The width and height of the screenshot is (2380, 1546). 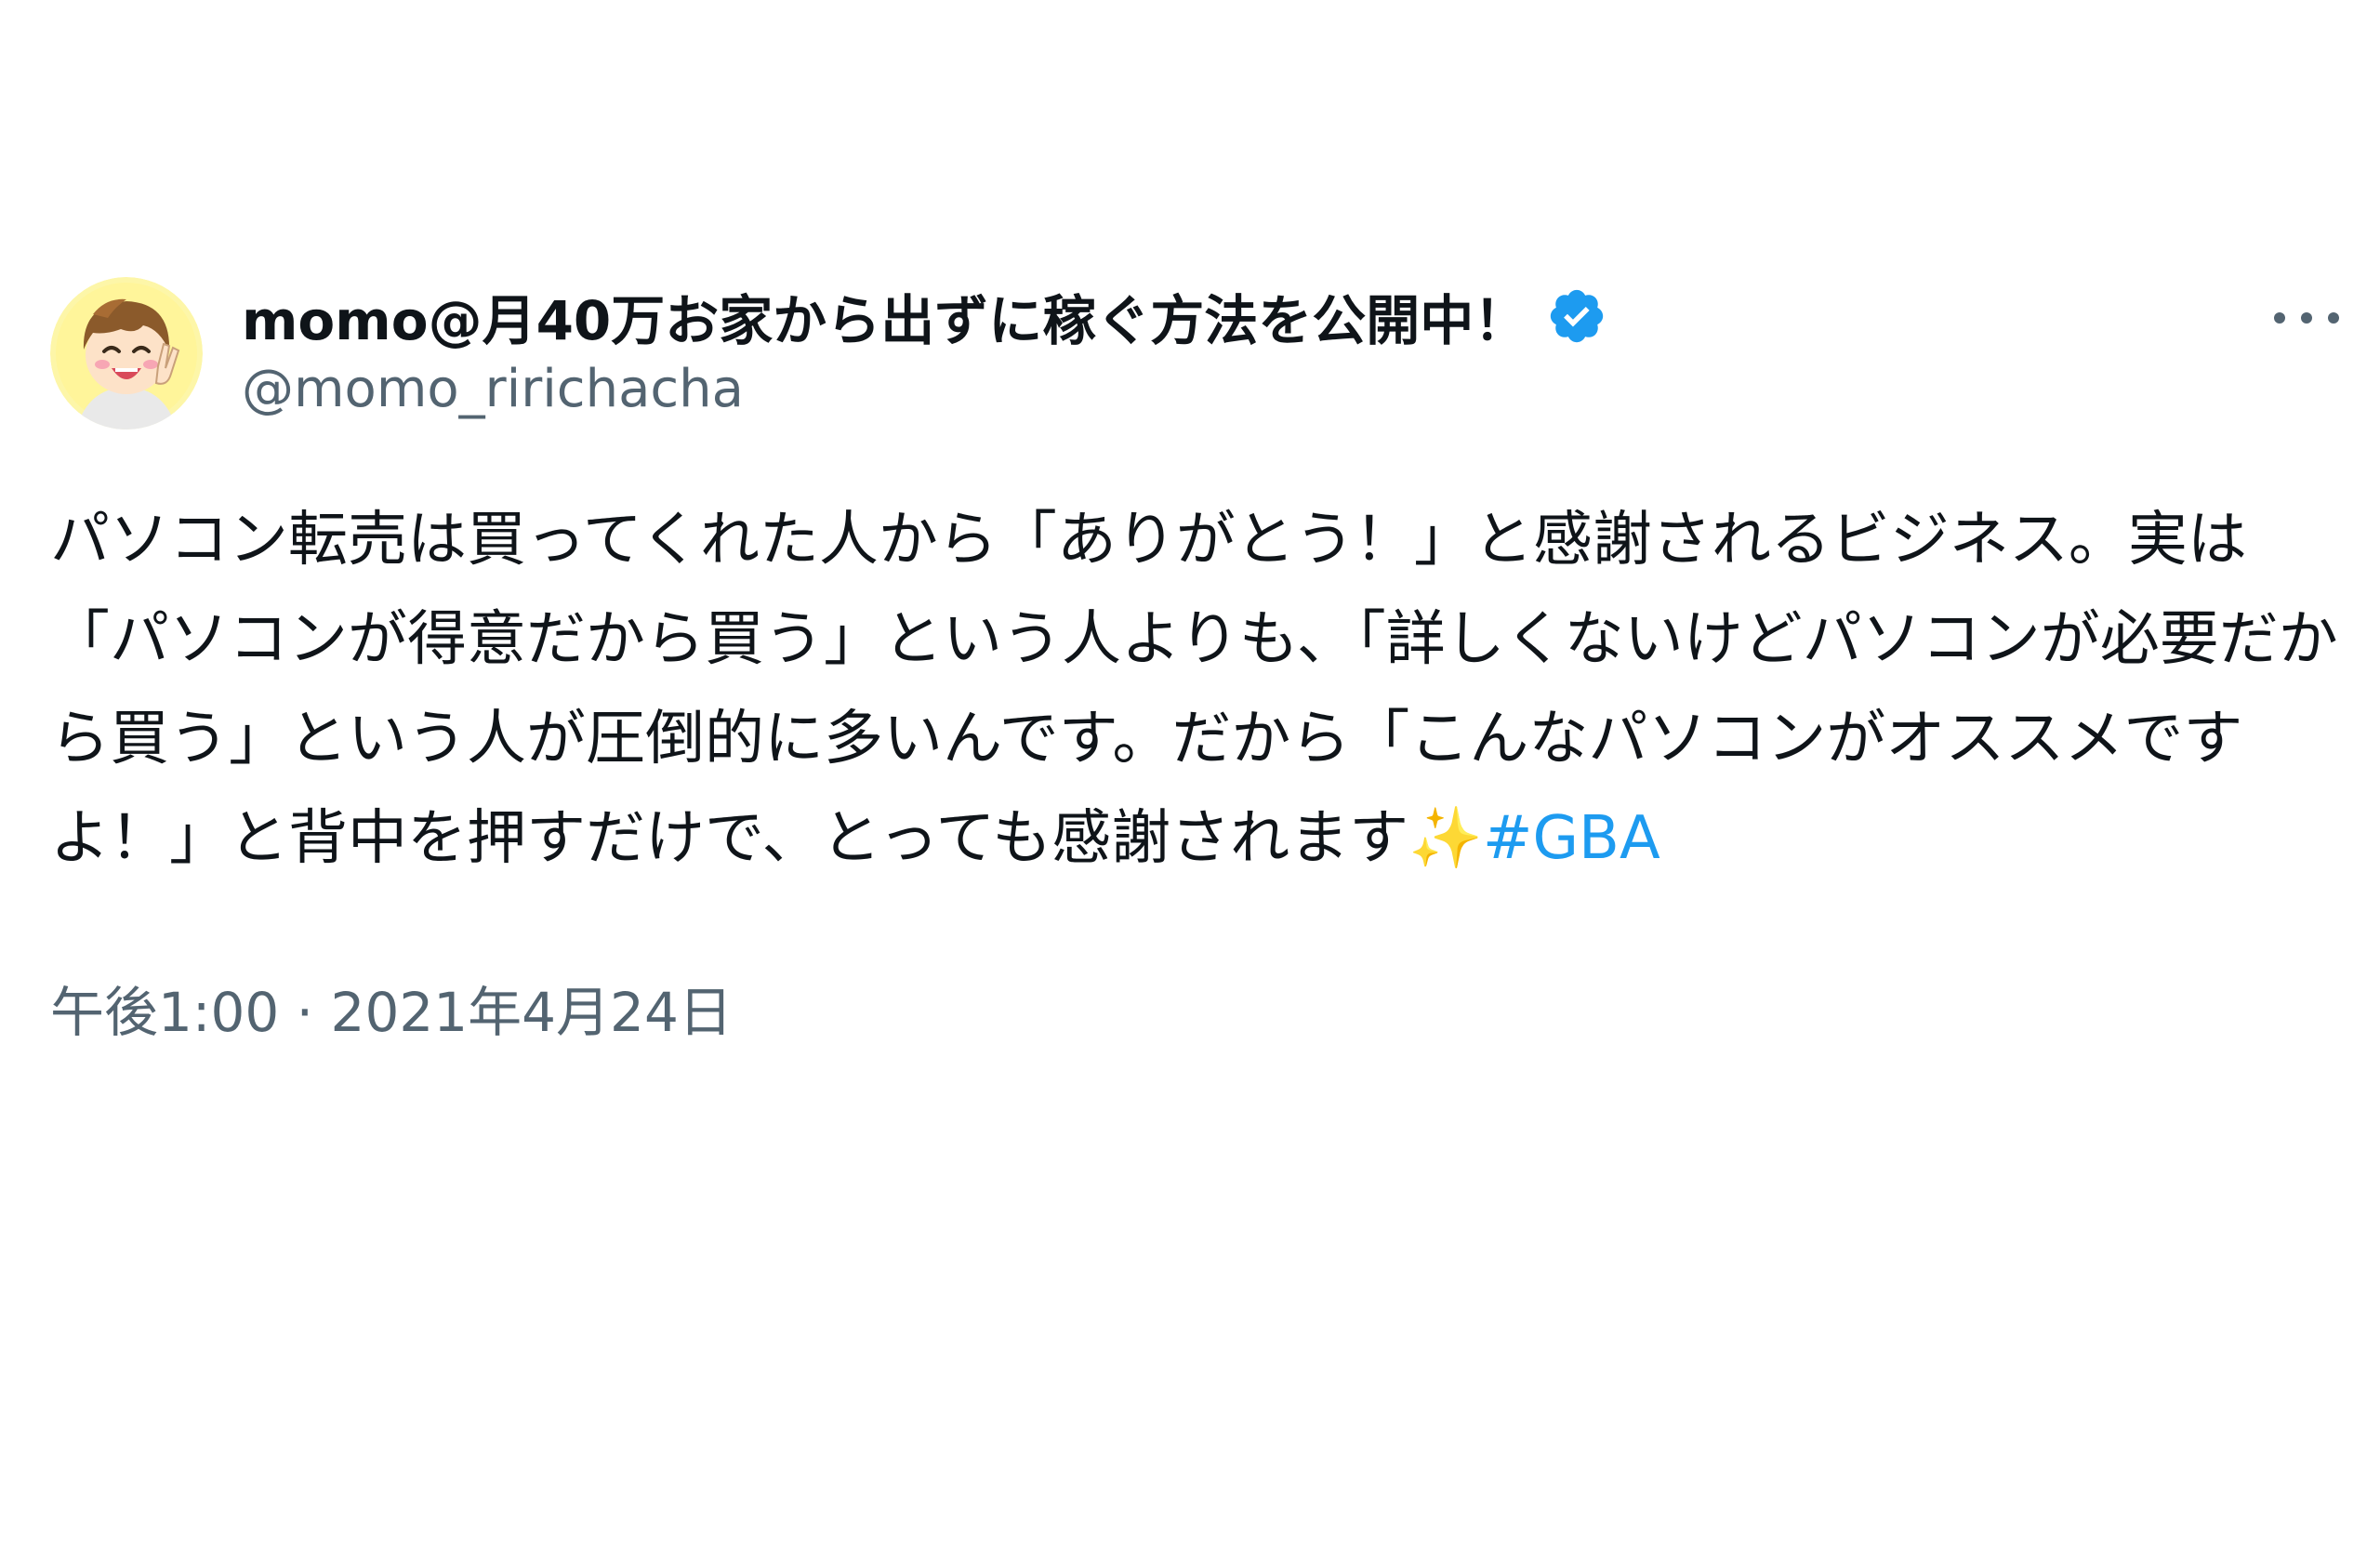 I want to click on avatar, so click(x=126, y=353).